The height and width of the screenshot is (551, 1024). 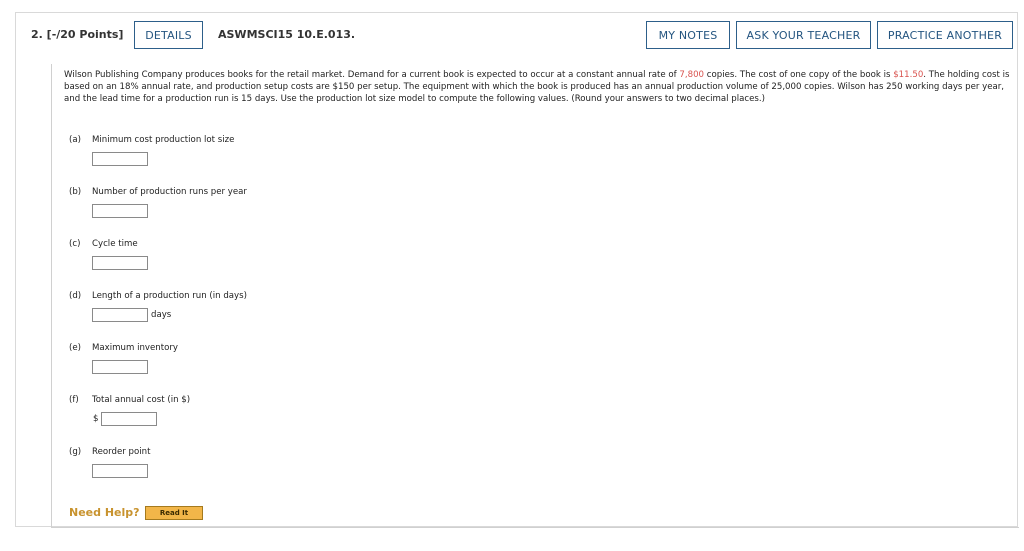 What do you see at coordinates (104, 512) in the screenshot?
I see `need-help-label: Need Help?` at bounding box center [104, 512].